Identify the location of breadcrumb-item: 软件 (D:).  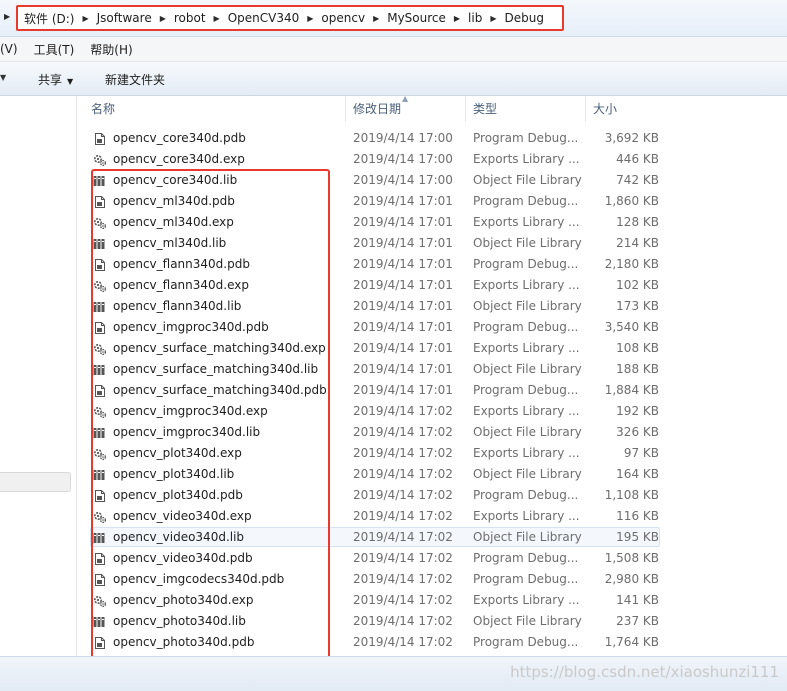
(49, 18).